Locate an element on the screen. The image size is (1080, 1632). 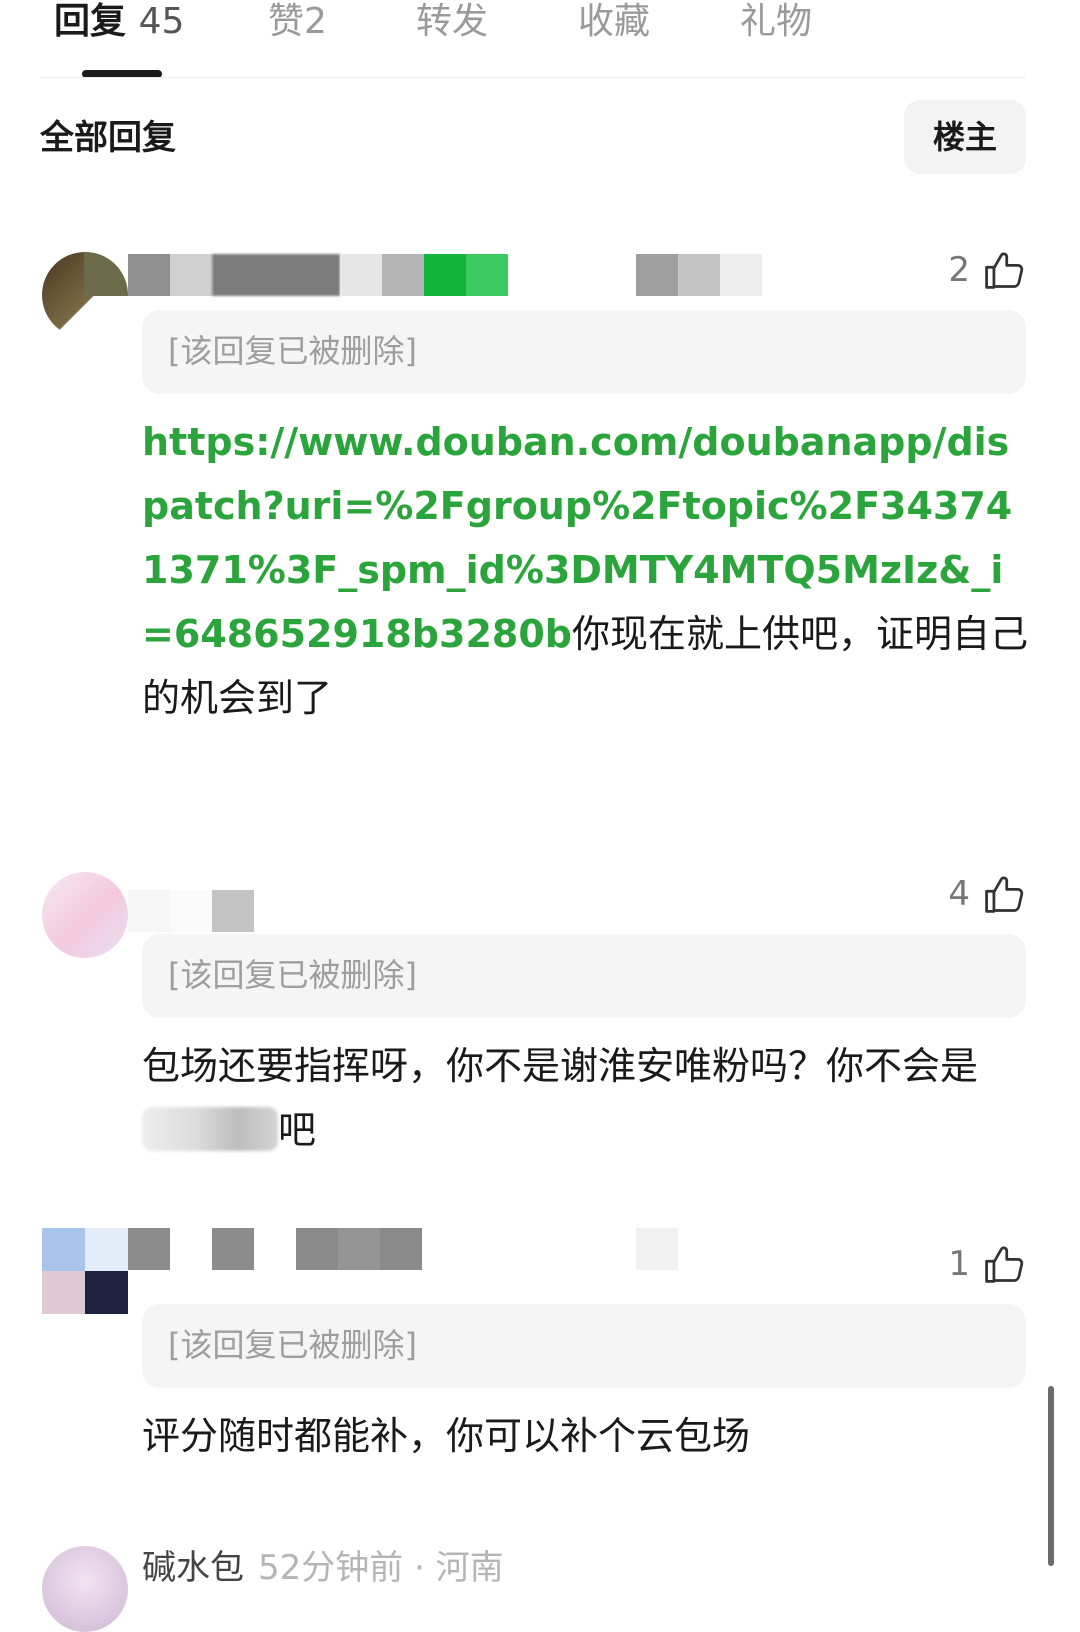
tab-collections: 收藏 is located at coordinates (614, 22).